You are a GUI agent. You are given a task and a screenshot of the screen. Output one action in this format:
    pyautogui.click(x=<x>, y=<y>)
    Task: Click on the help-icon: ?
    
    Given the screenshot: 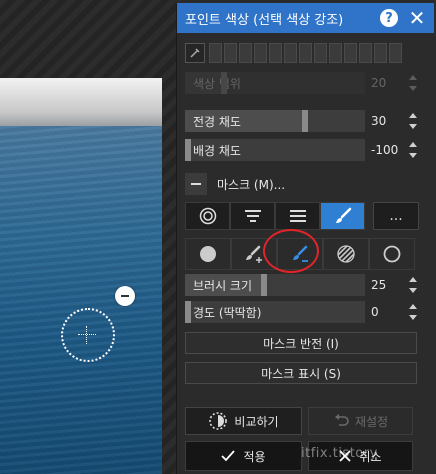 What is the action you would take?
    pyautogui.click(x=389, y=18)
    